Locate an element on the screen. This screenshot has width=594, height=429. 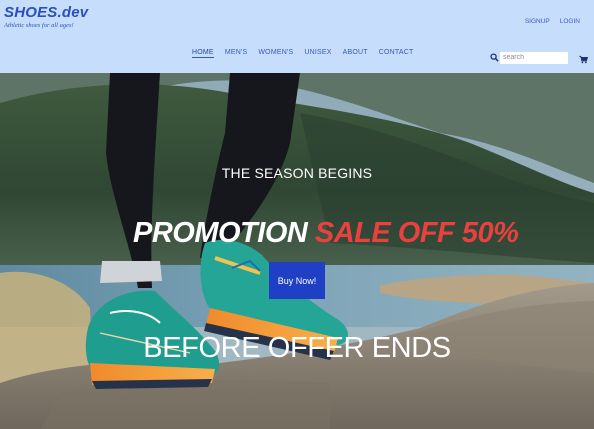
auth-links: SIGNUP LOGIN is located at coordinates (552, 21).